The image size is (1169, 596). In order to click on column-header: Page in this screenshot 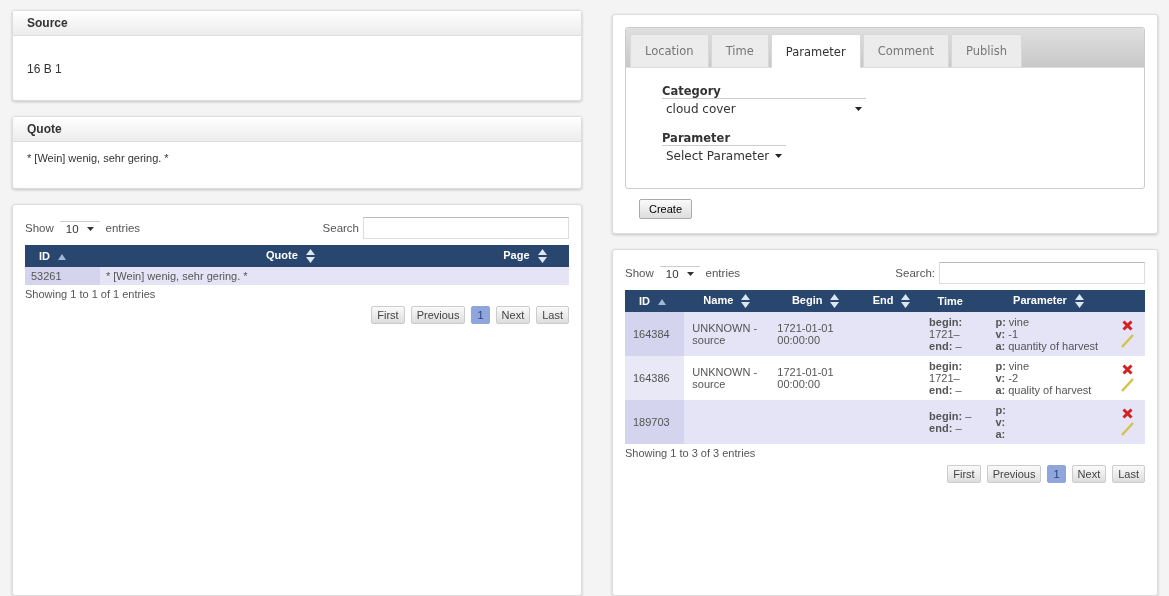, I will do `click(524, 256)`.